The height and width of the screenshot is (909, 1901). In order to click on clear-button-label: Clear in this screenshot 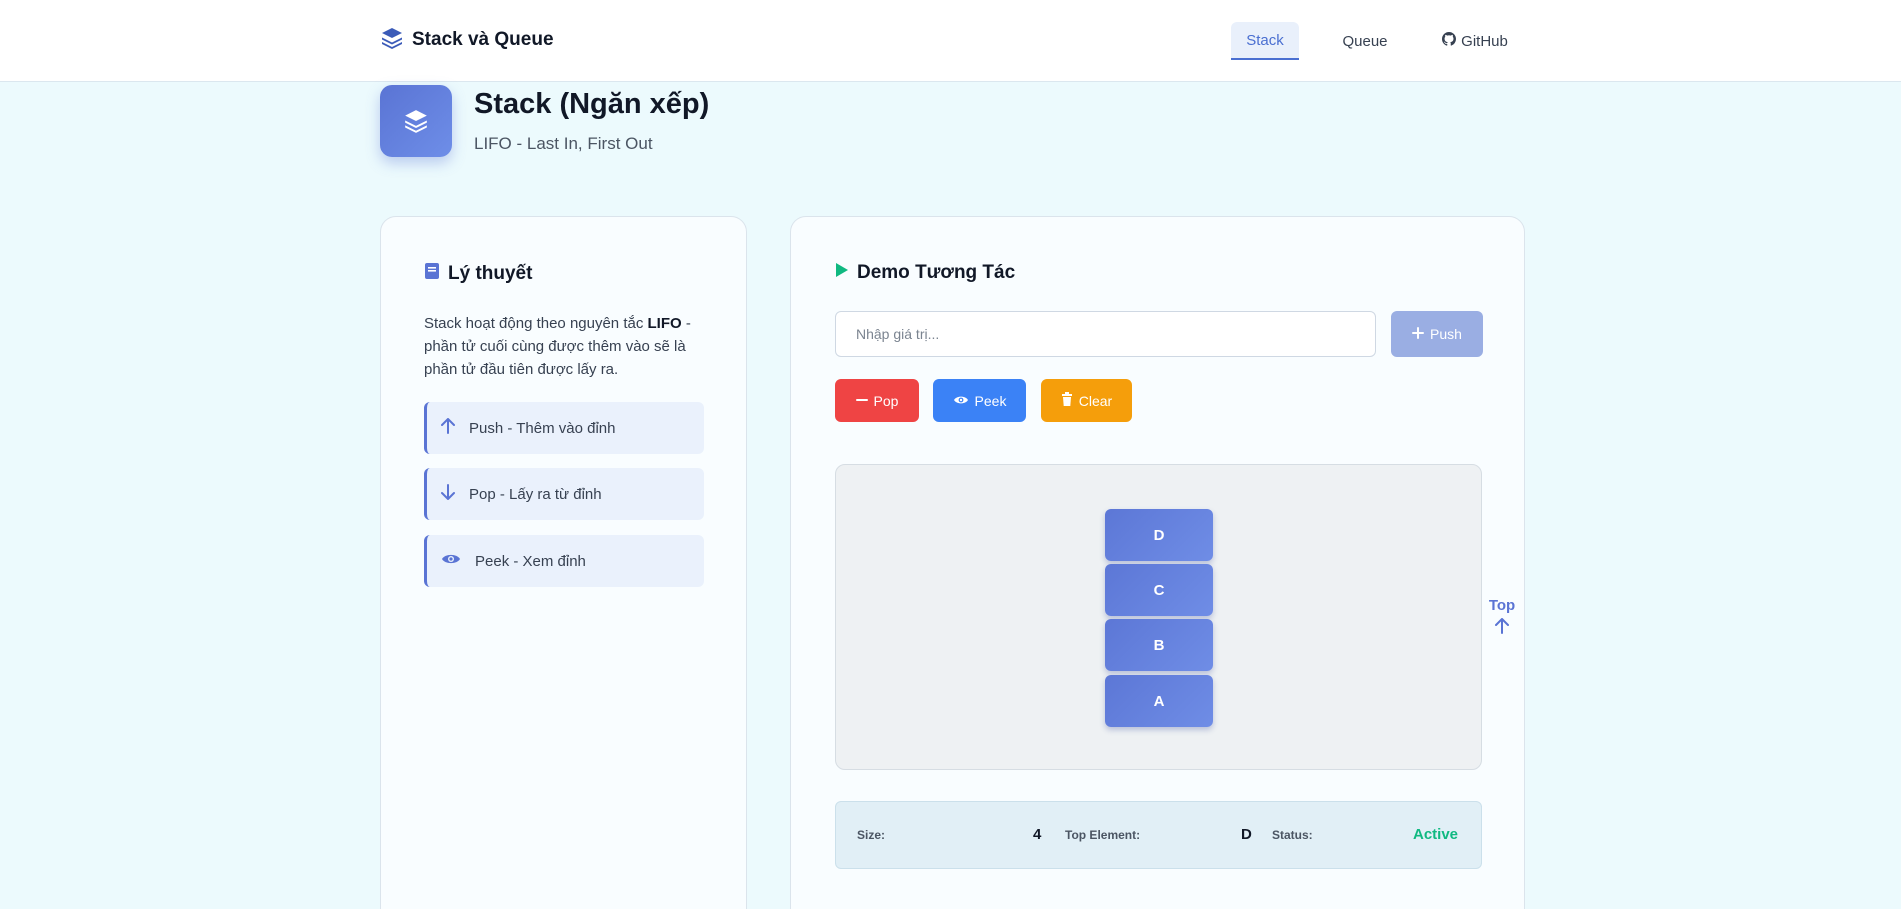, I will do `click(1095, 400)`.